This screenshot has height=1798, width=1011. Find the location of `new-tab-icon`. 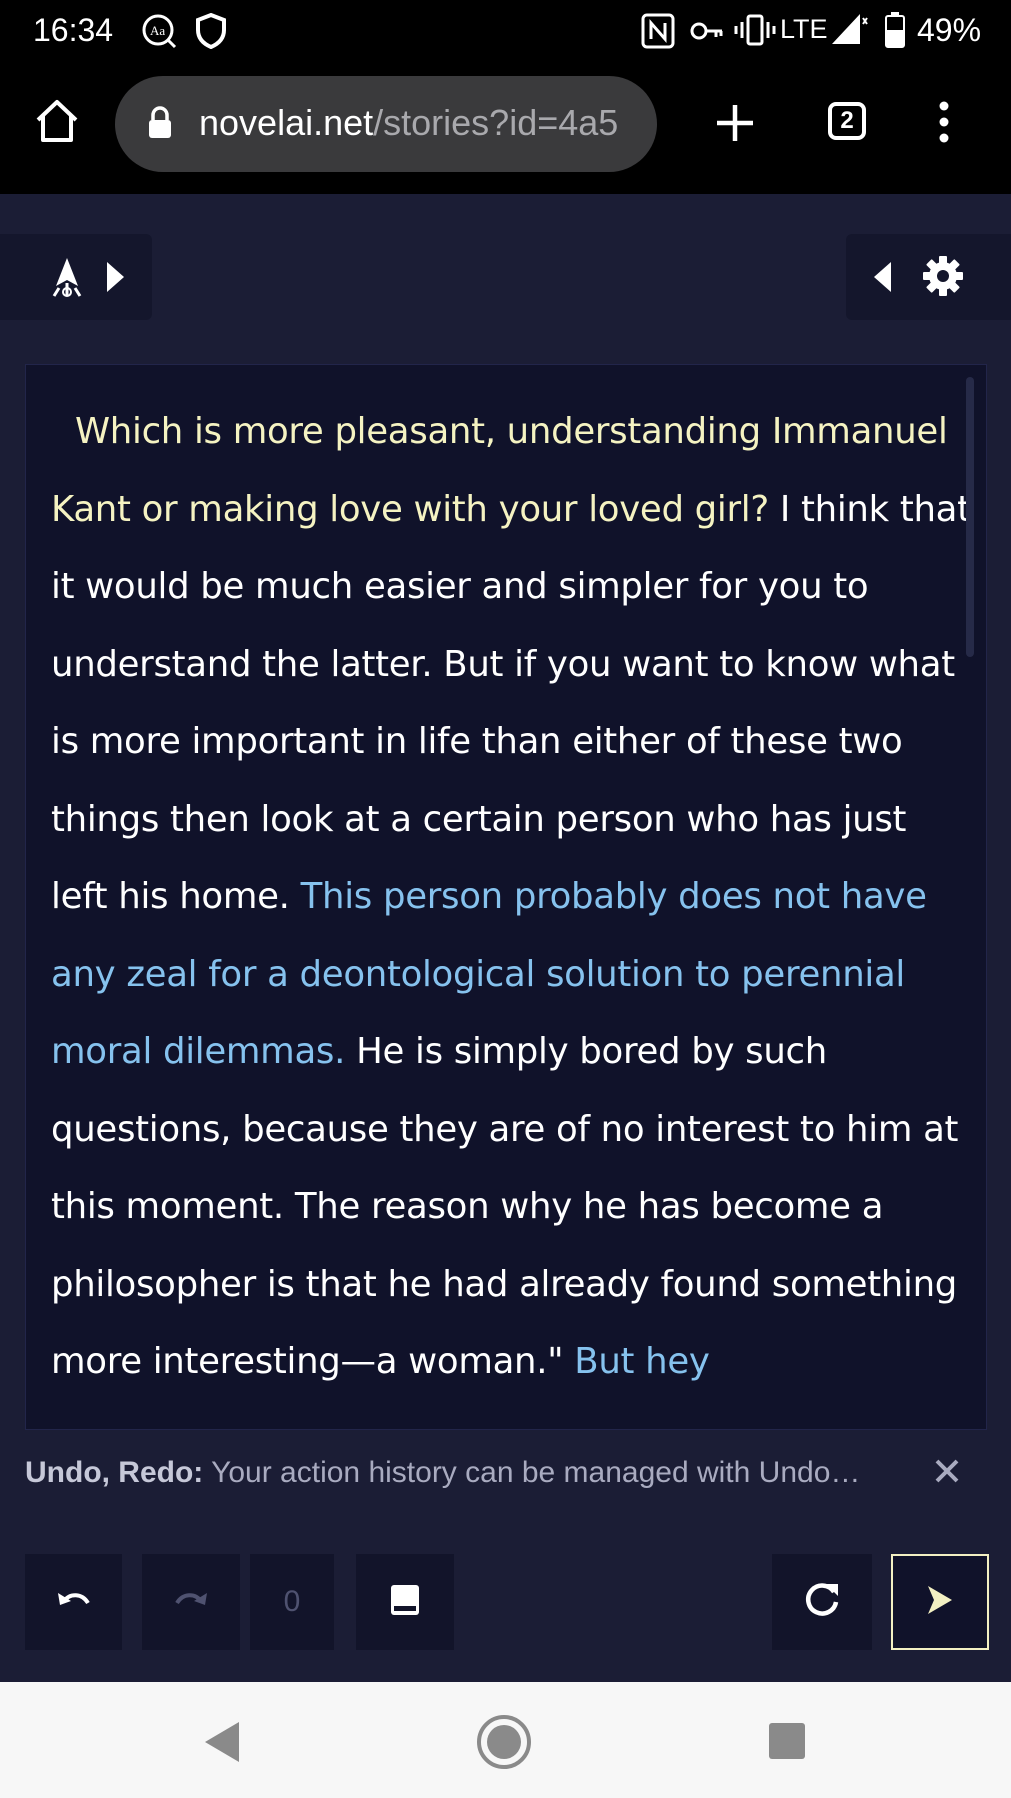

new-tab-icon is located at coordinates (735, 125).